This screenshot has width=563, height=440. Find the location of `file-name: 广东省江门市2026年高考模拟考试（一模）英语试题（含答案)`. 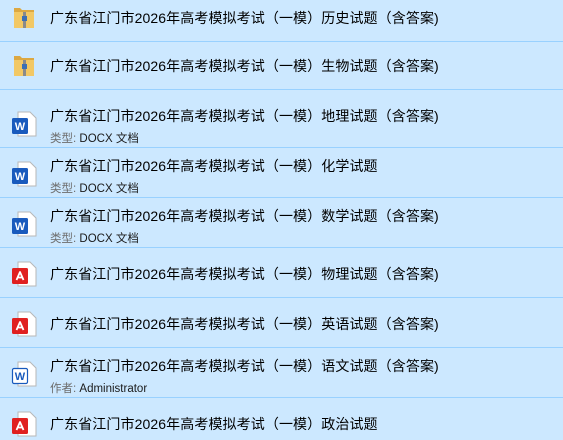

file-name: 广东省江门市2026年高考模拟考试（一模）英语试题（含答案) is located at coordinates (244, 324).